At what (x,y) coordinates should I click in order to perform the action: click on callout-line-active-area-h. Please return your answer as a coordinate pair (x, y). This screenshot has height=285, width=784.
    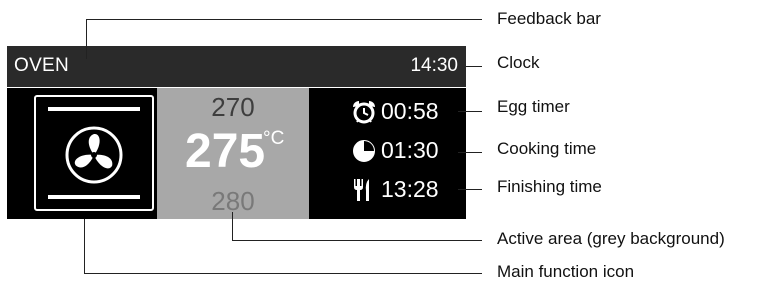
    Looking at the image, I should click on (357, 240).